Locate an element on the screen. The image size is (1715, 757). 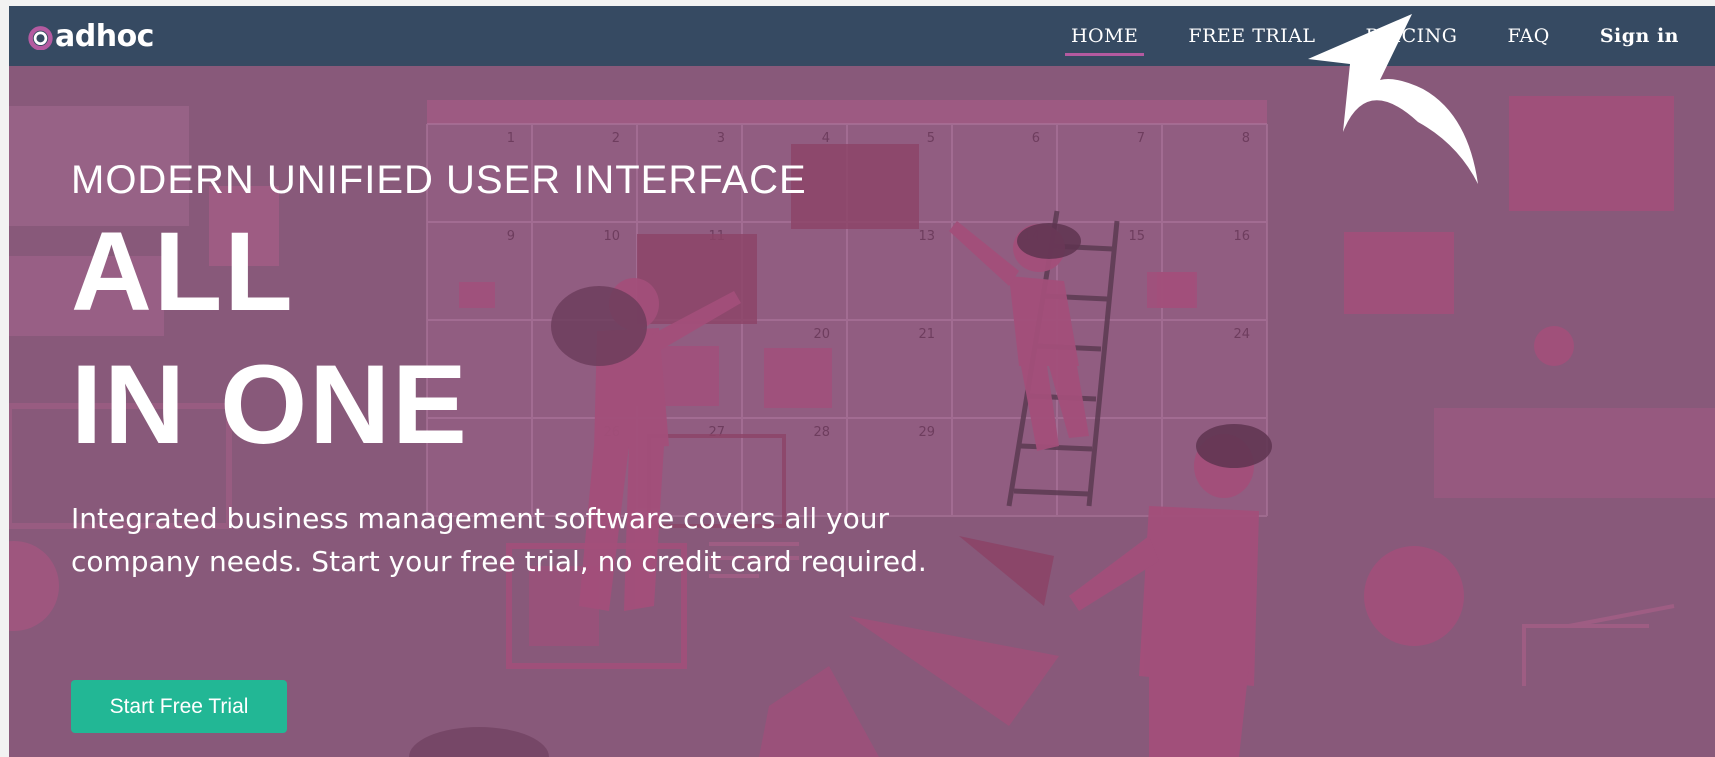
calendar-day-number: 20 is located at coordinates (821, 334).